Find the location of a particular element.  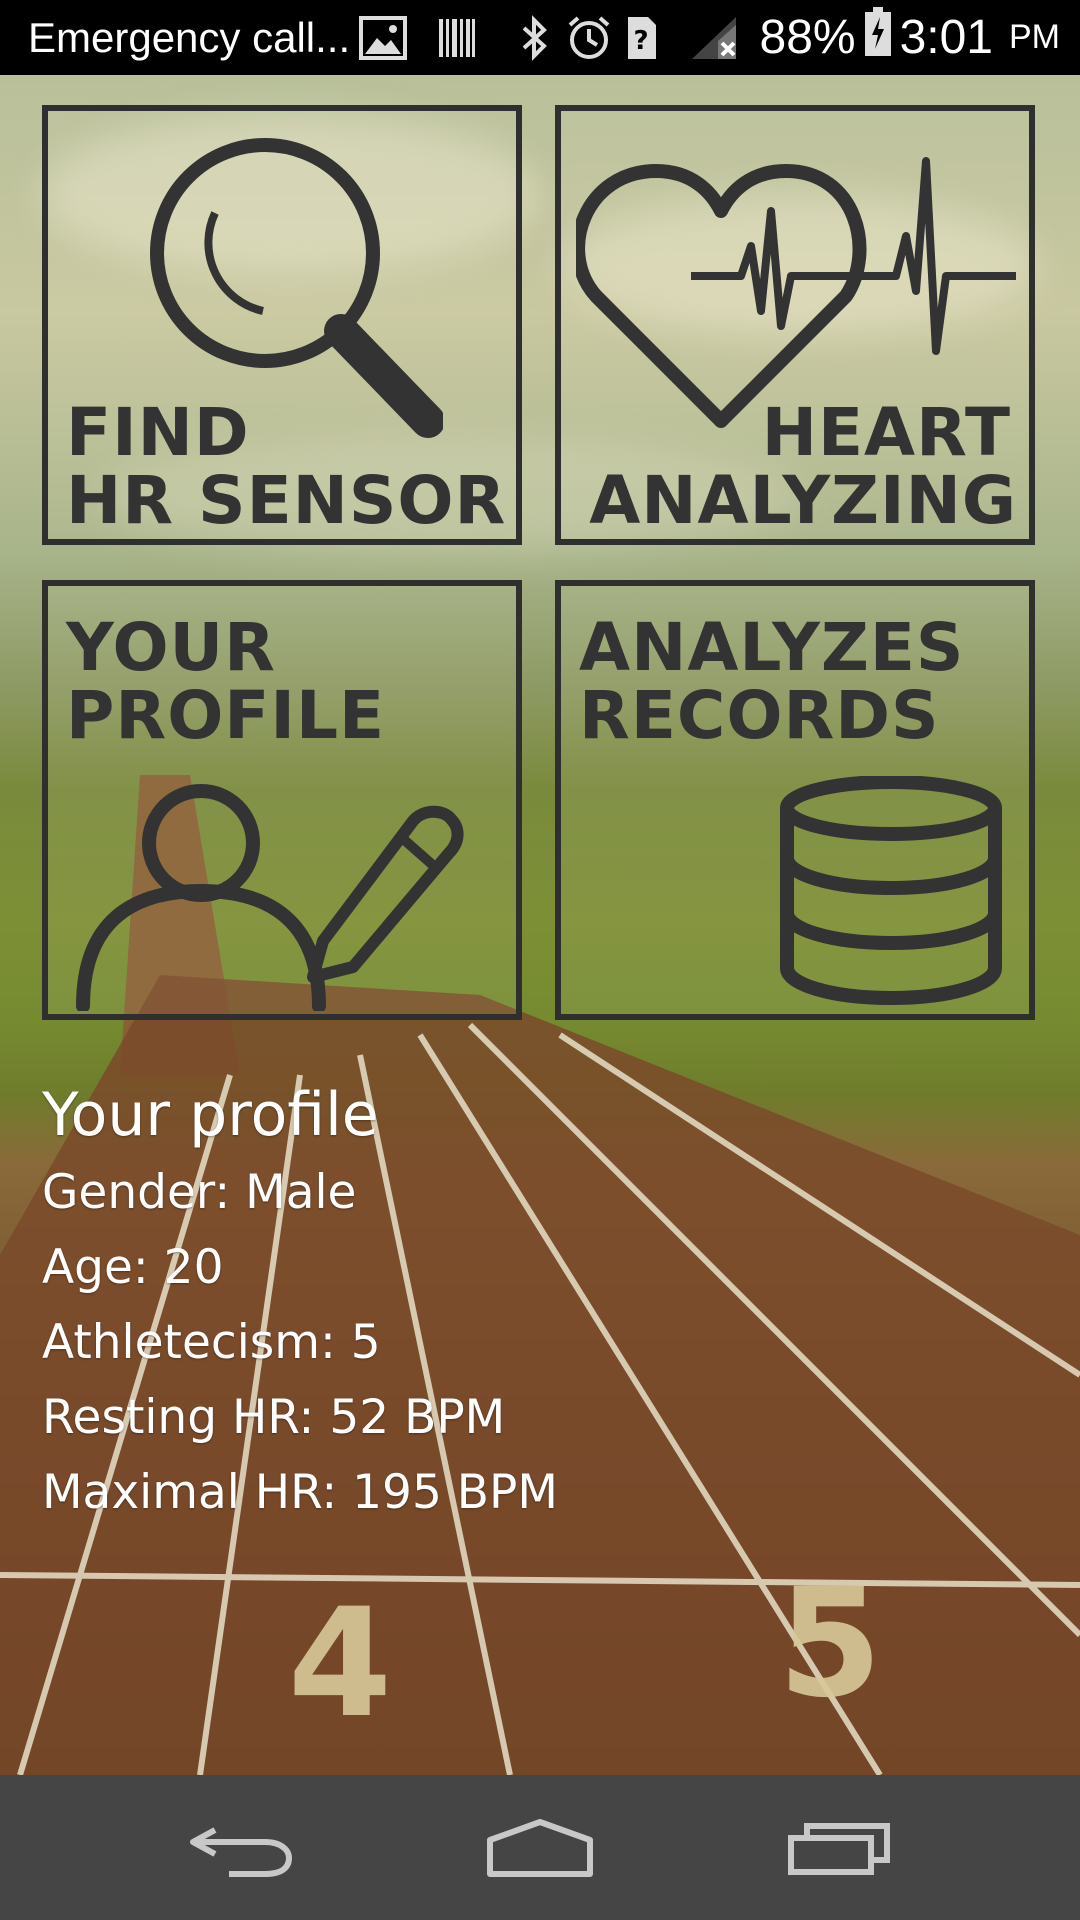

lane-number-5: 5 is located at coordinates (830, 1644).